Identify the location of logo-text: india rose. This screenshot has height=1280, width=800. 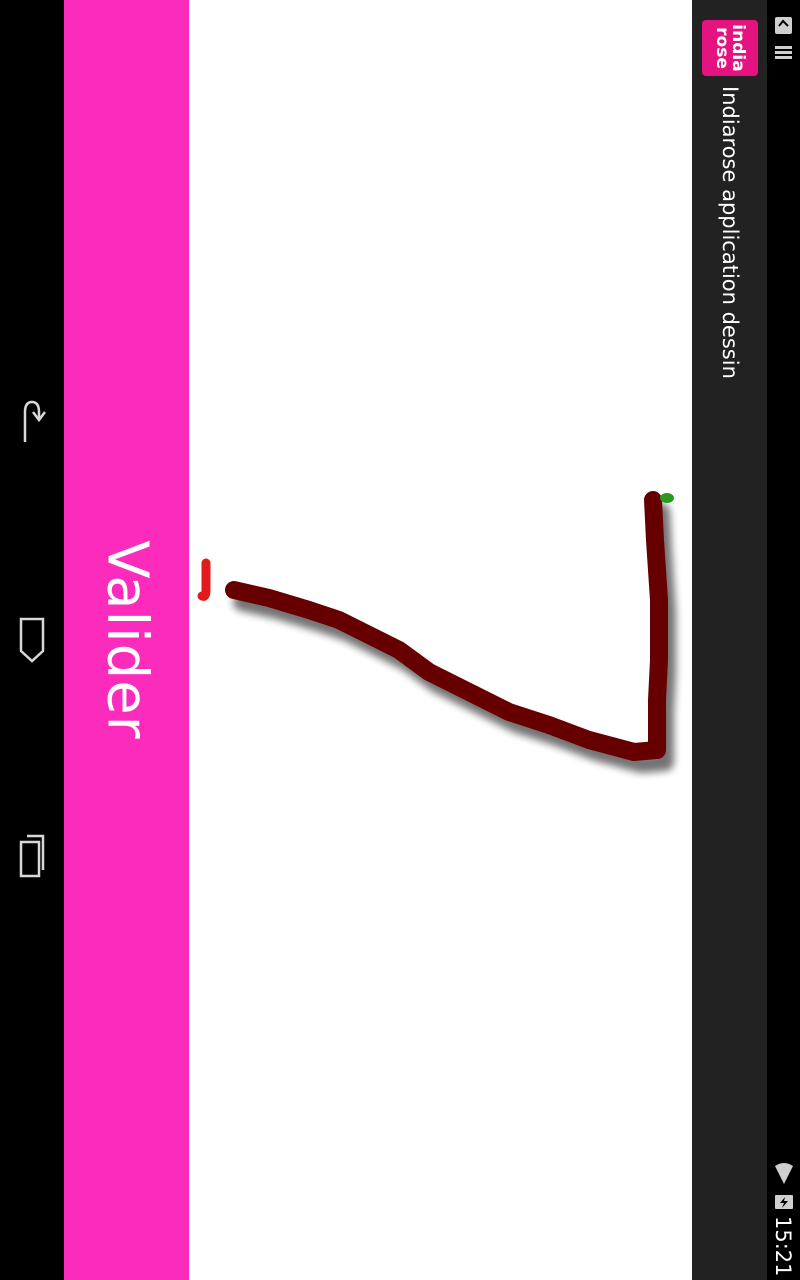
(730, 48).